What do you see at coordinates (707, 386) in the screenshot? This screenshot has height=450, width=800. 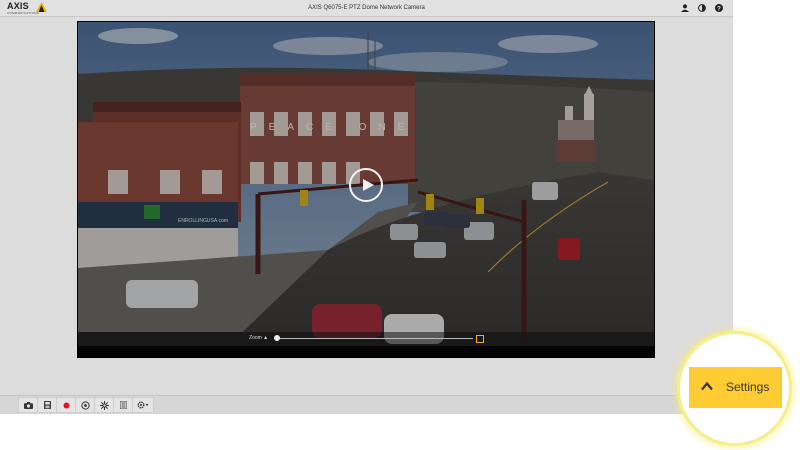 I see `chevron-up-icon` at bounding box center [707, 386].